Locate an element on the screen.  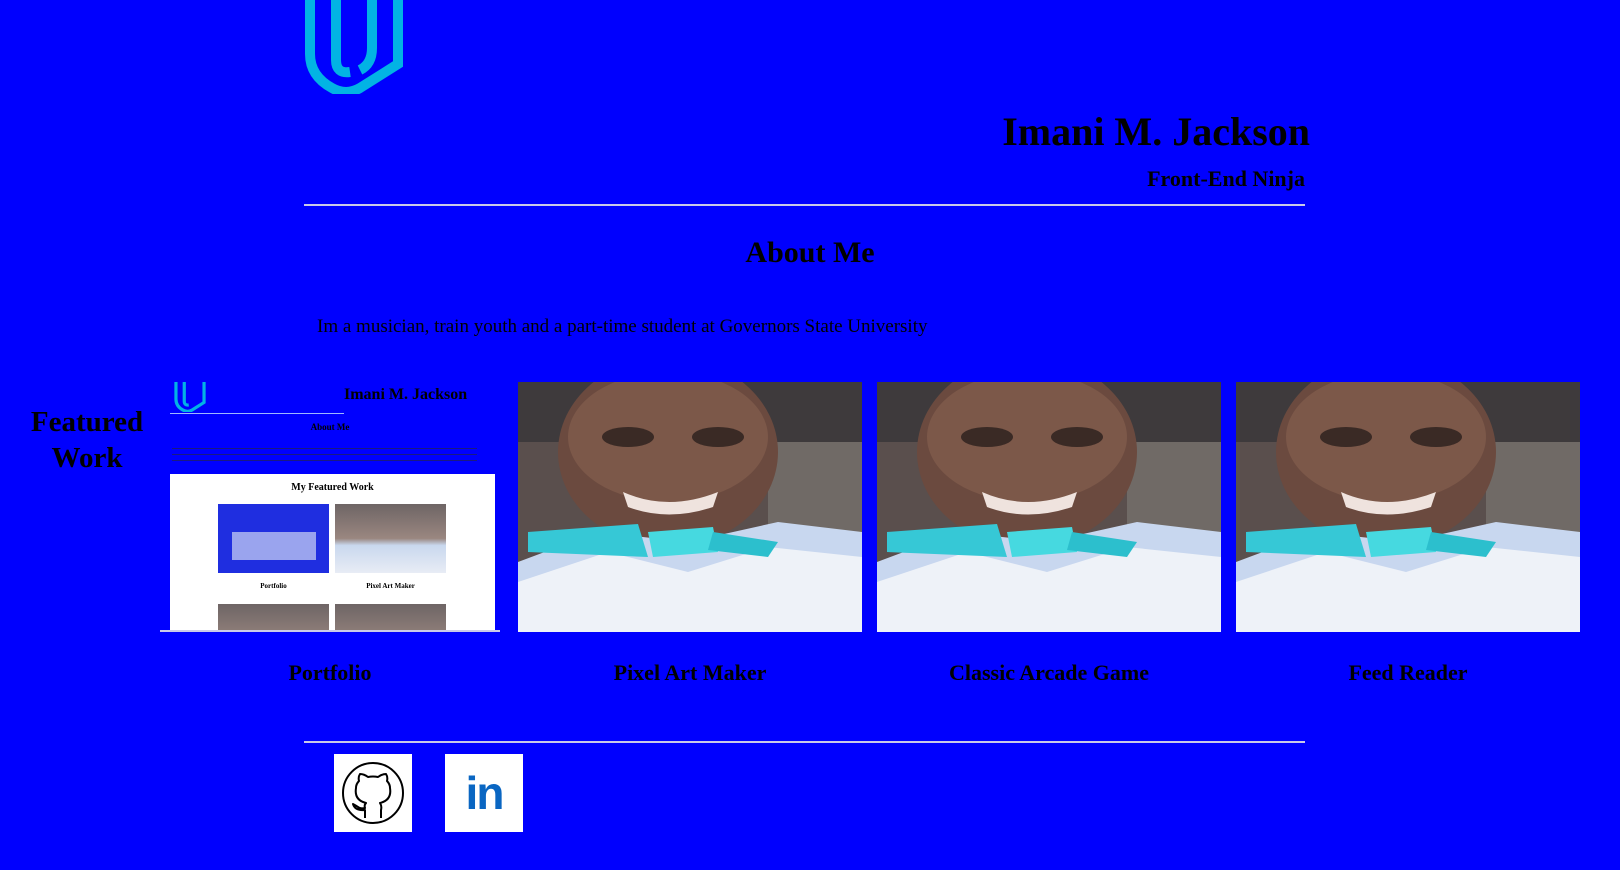
project-card-pixel-art-maker: Pixel Art Maker is located at coordinates (690, 521).